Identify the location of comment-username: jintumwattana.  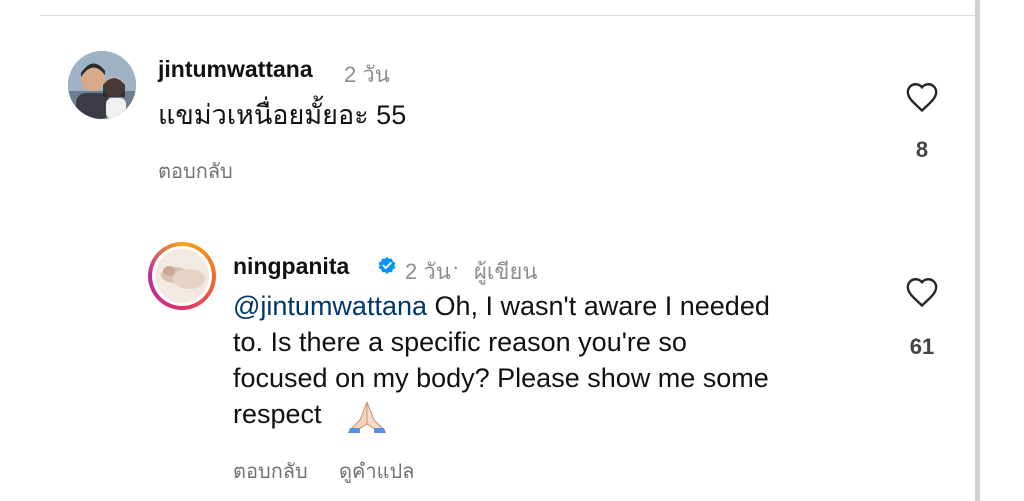
(235, 69).